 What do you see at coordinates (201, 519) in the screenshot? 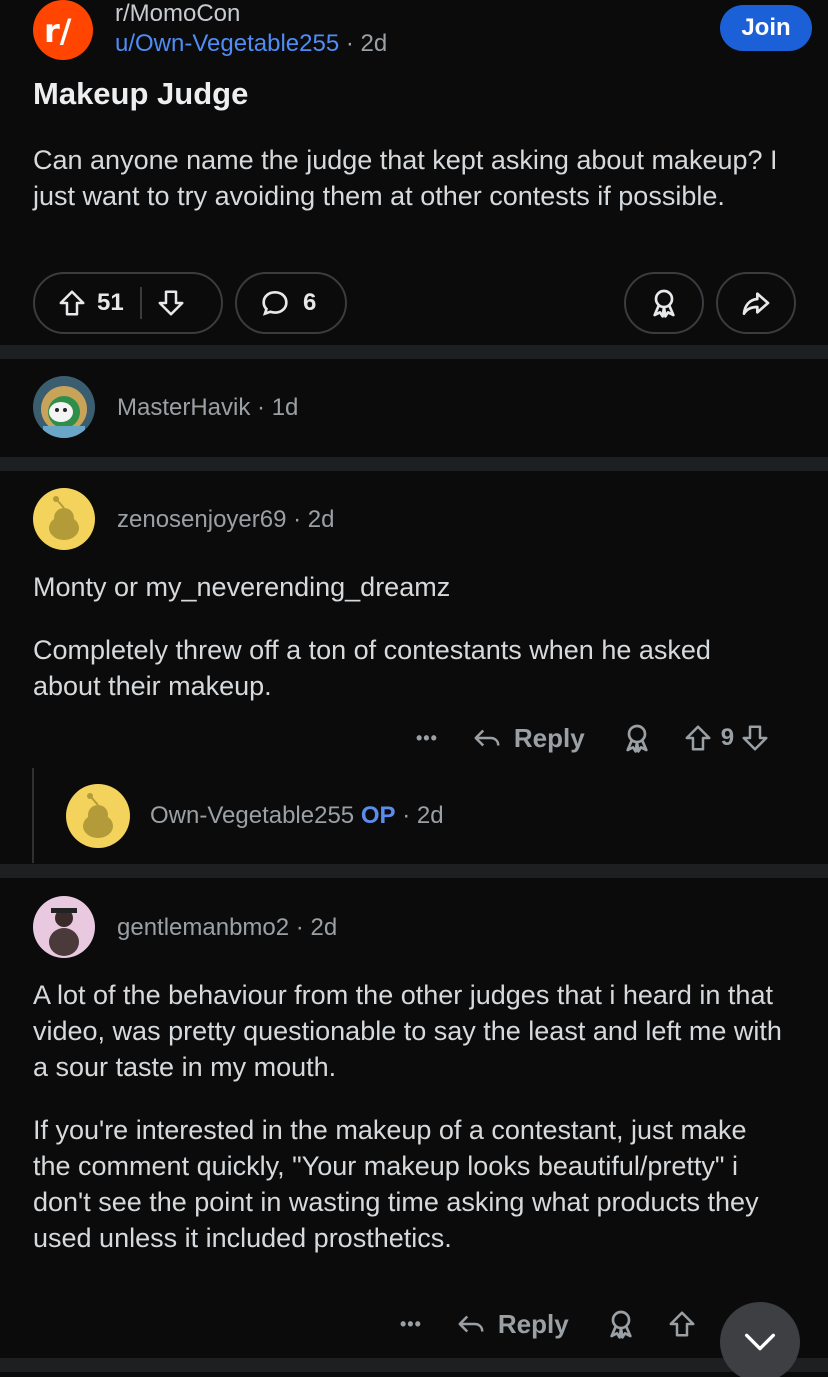
I see `username: zenosenjoyer69` at bounding box center [201, 519].